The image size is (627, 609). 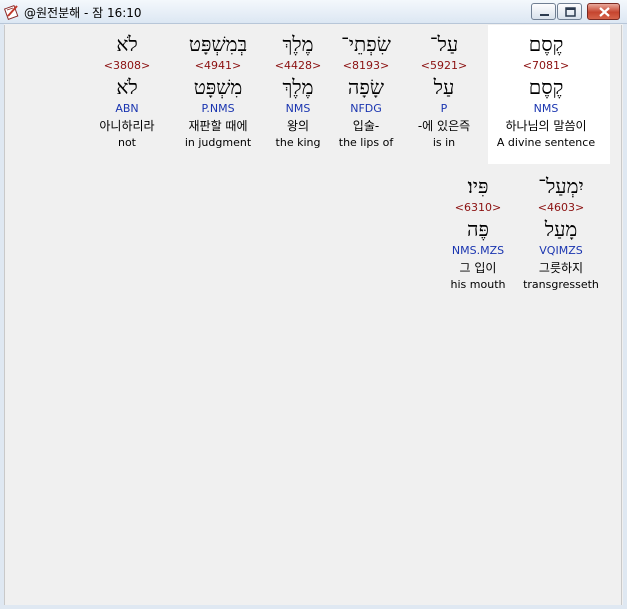 I want to click on english-gloss: not, so click(x=126, y=142).